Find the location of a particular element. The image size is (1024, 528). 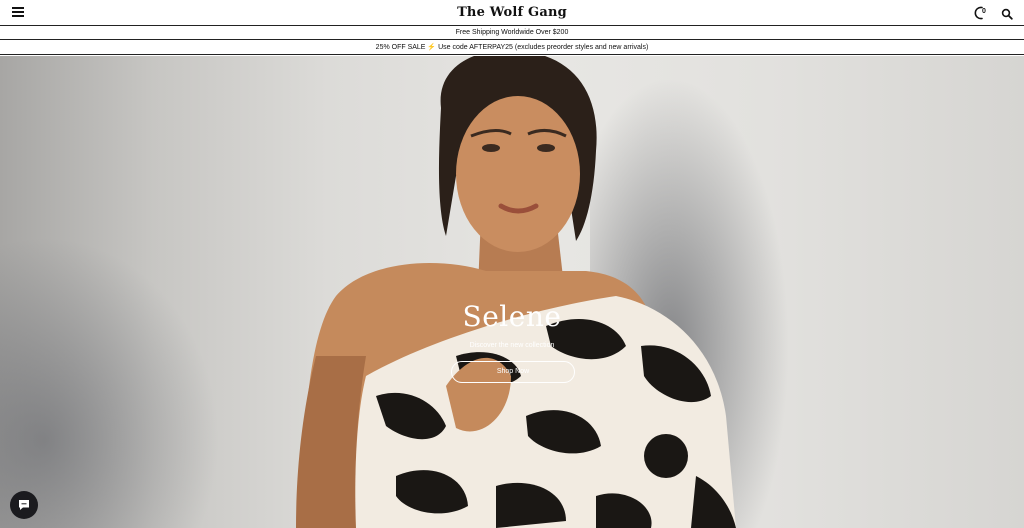

chat-button is located at coordinates (24, 505).